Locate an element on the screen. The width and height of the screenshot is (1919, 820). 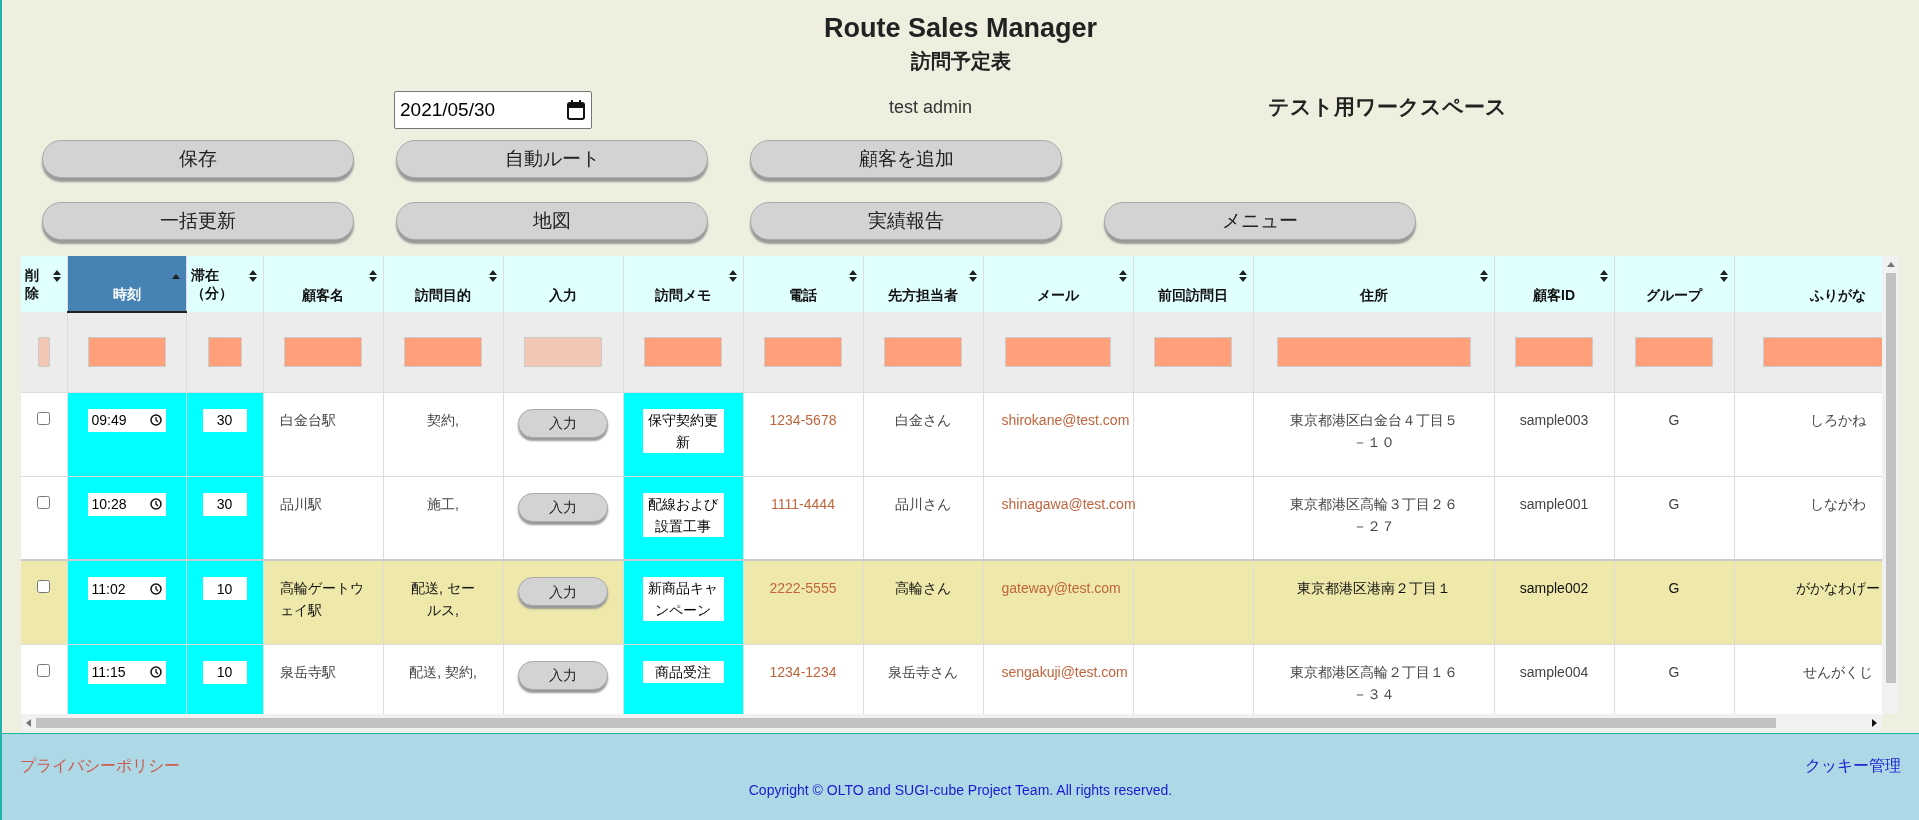
visit-purpose: 配送, 契約, is located at coordinates (443, 672).